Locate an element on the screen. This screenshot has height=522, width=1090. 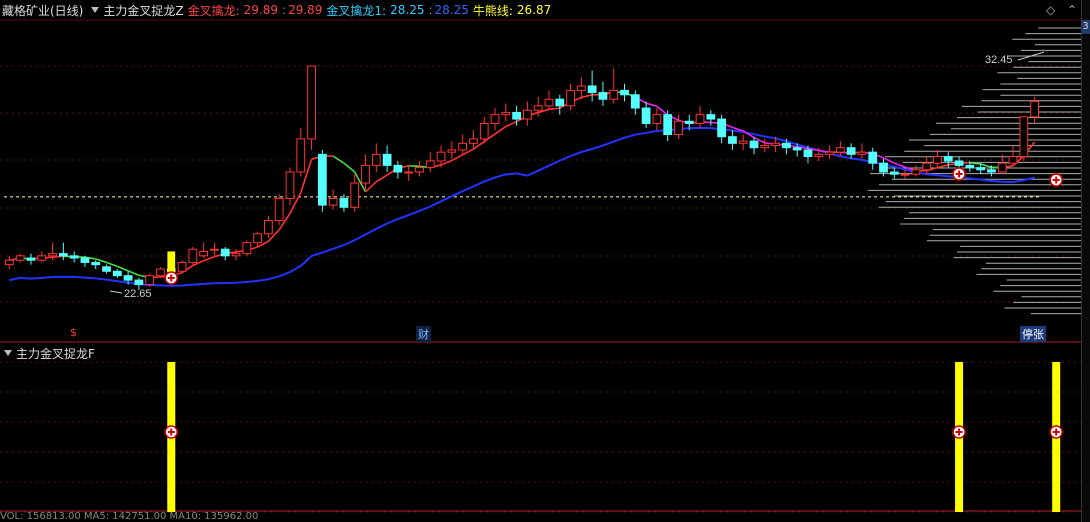
high-price-label: 32.45 is located at coordinates (999, 60).